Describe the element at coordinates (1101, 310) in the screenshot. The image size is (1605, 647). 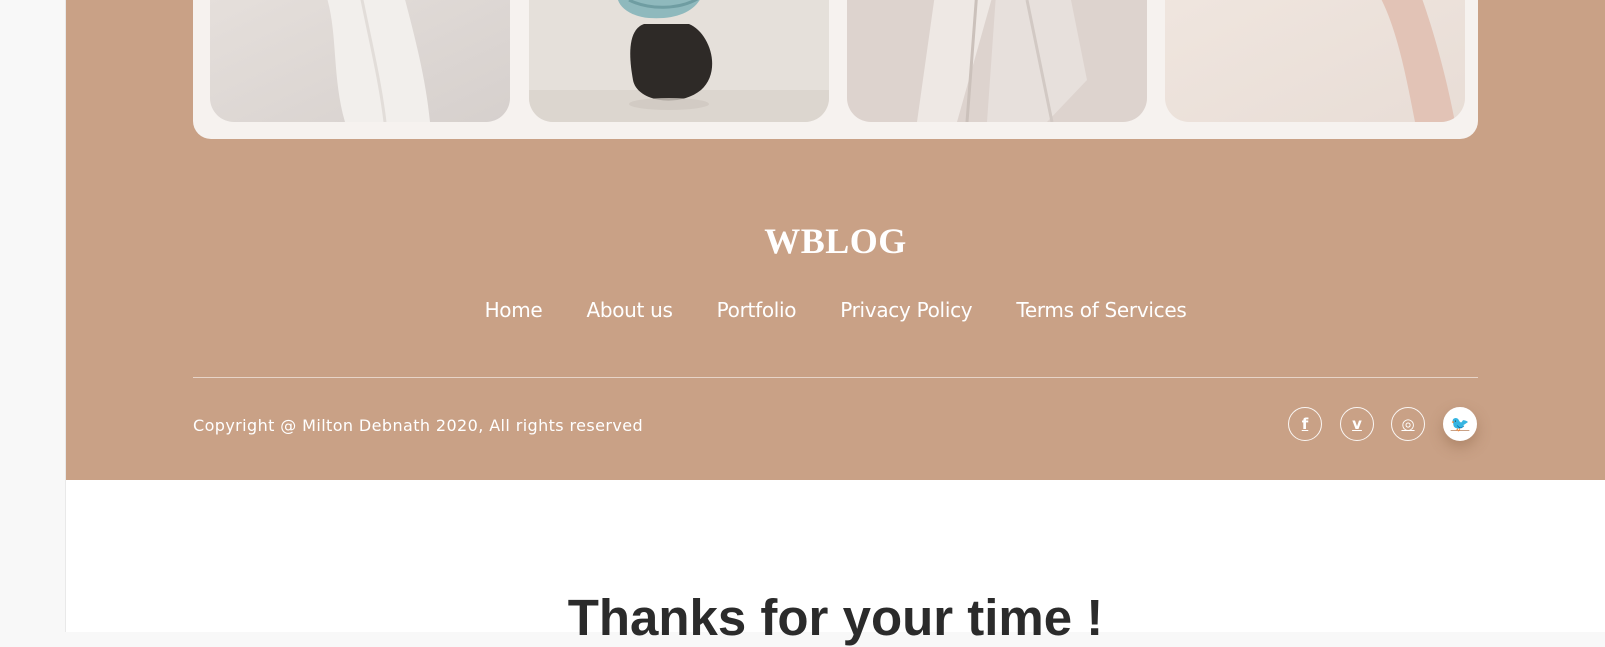
I see `nav-link-terms-of-services: Terms of Services` at that location.